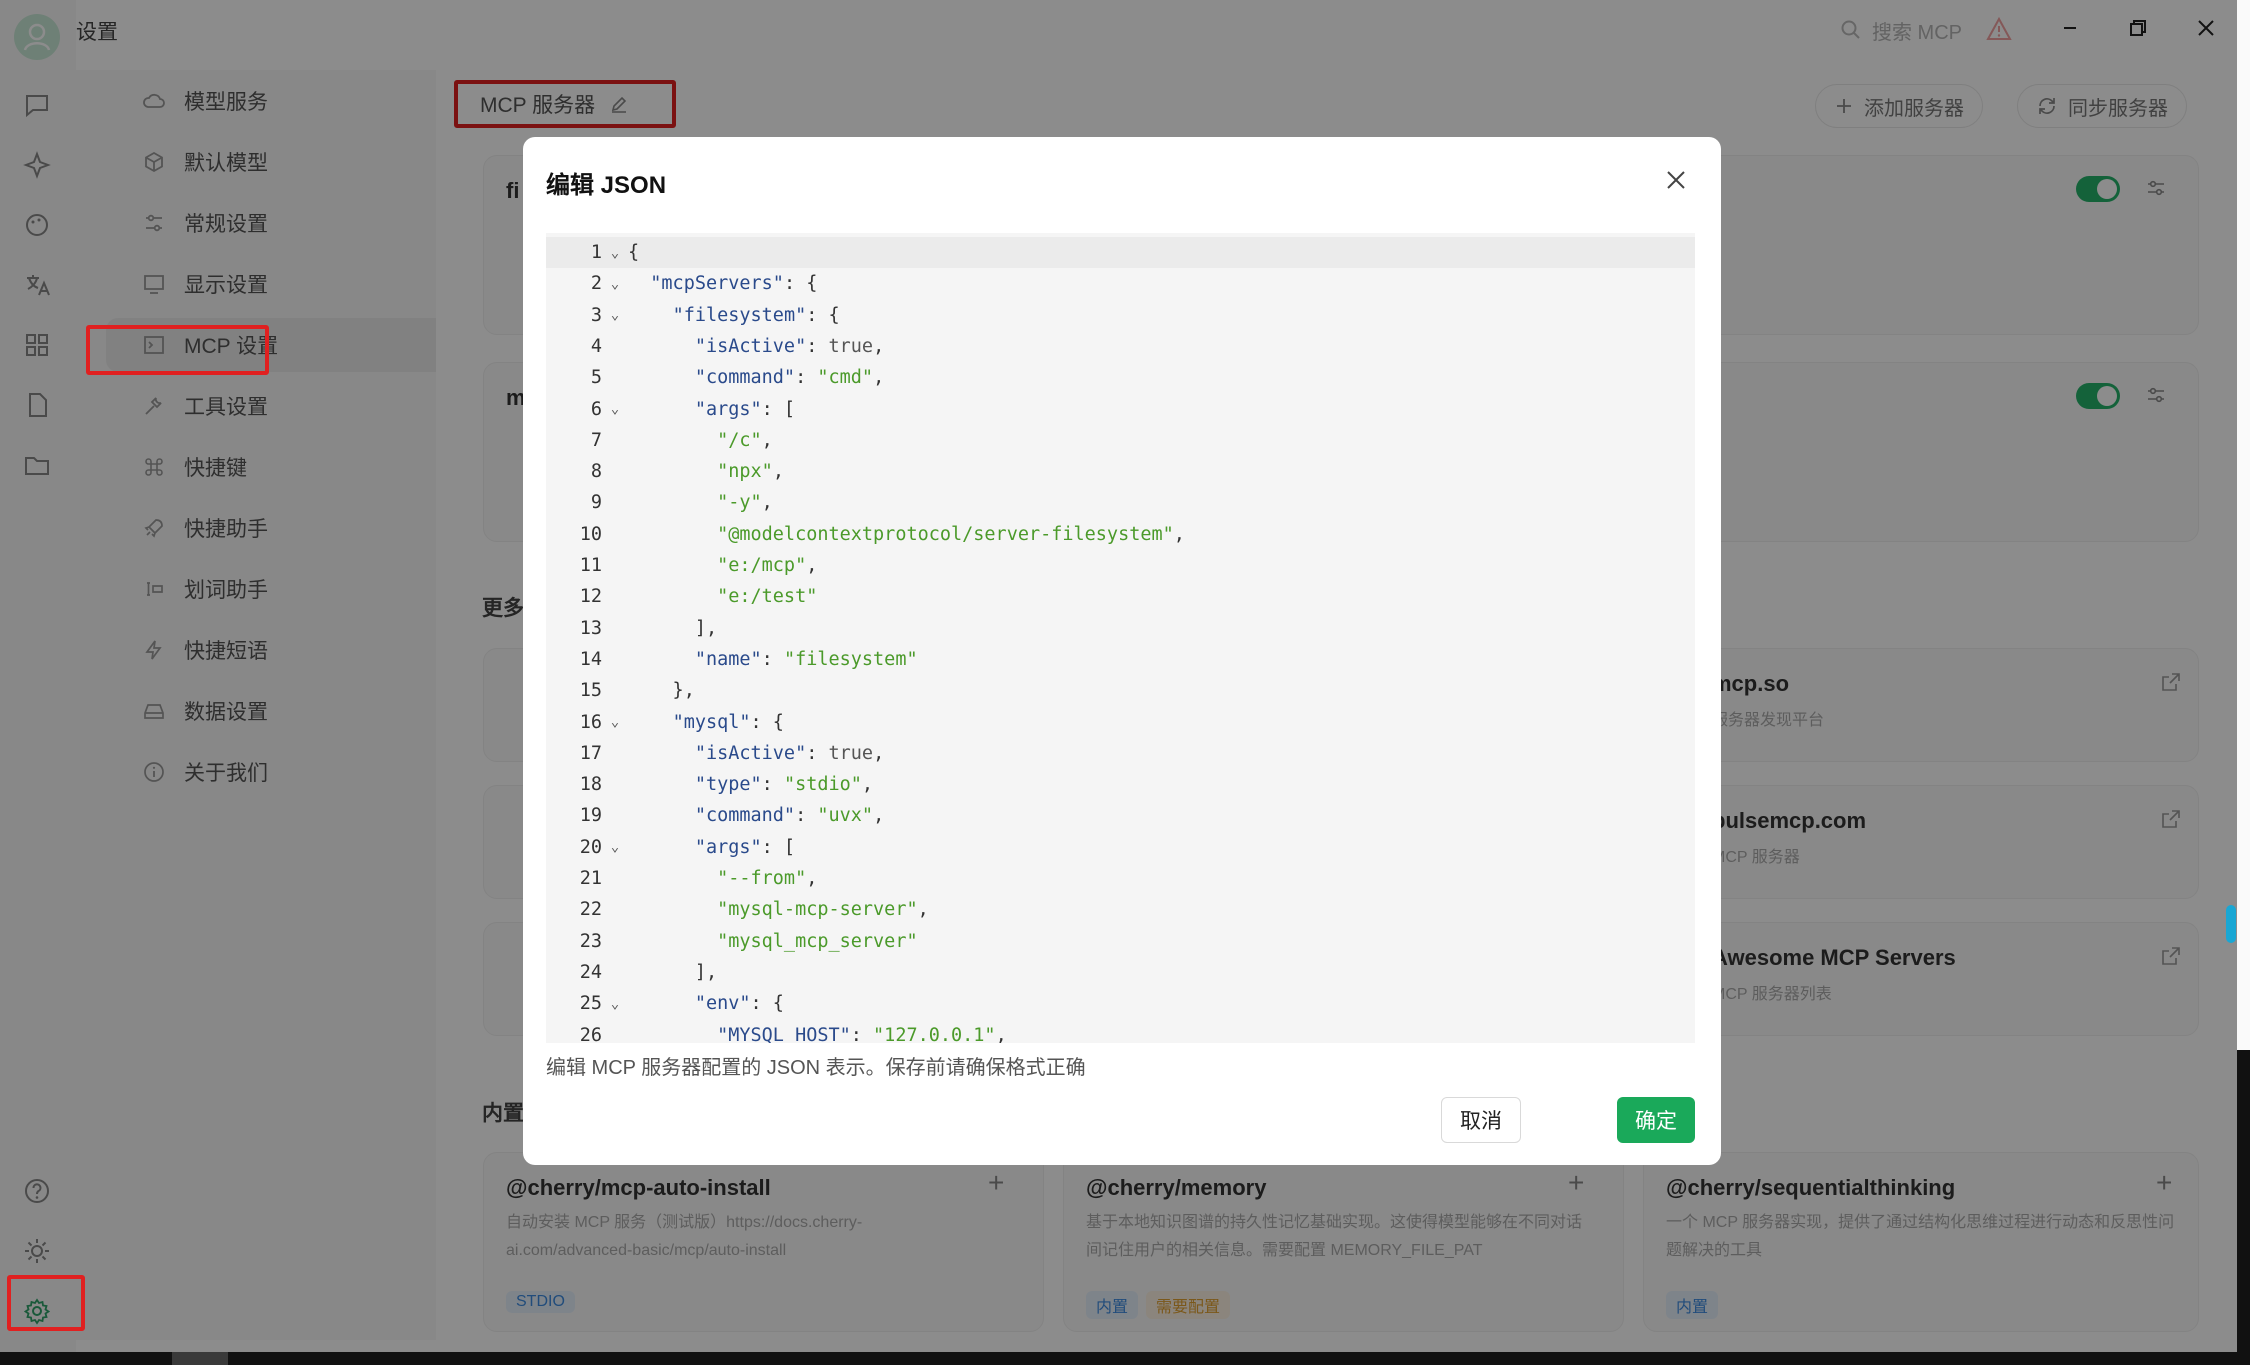 Image resolution: width=2250 pixels, height=1365 pixels. What do you see at coordinates (2243, 1201) in the screenshot?
I see `window-edge-dark` at bounding box center [2243, 1201].